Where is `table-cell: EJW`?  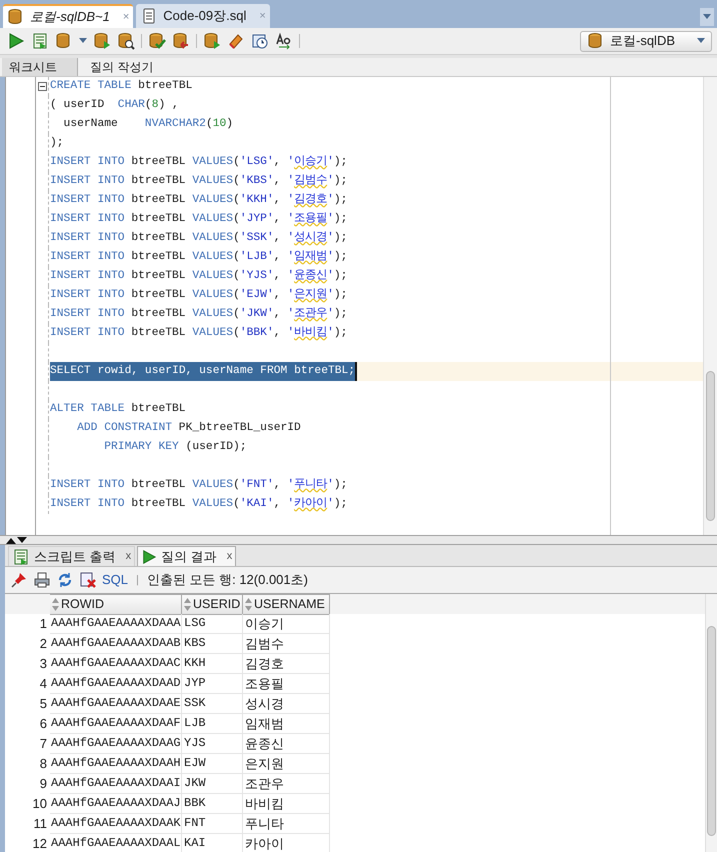
table-cell: EJW is located at coordinates (212, 764).